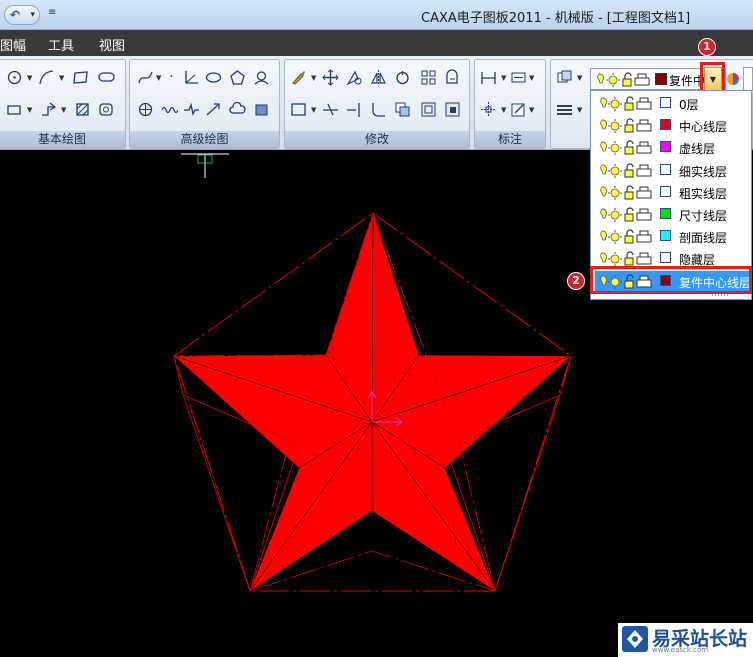 Image resolution: width=753 pixels, height=657 pixels. Describe the element at coordinates (564, 77) in the screenshot. I see `layer-manager-icon` at that location.